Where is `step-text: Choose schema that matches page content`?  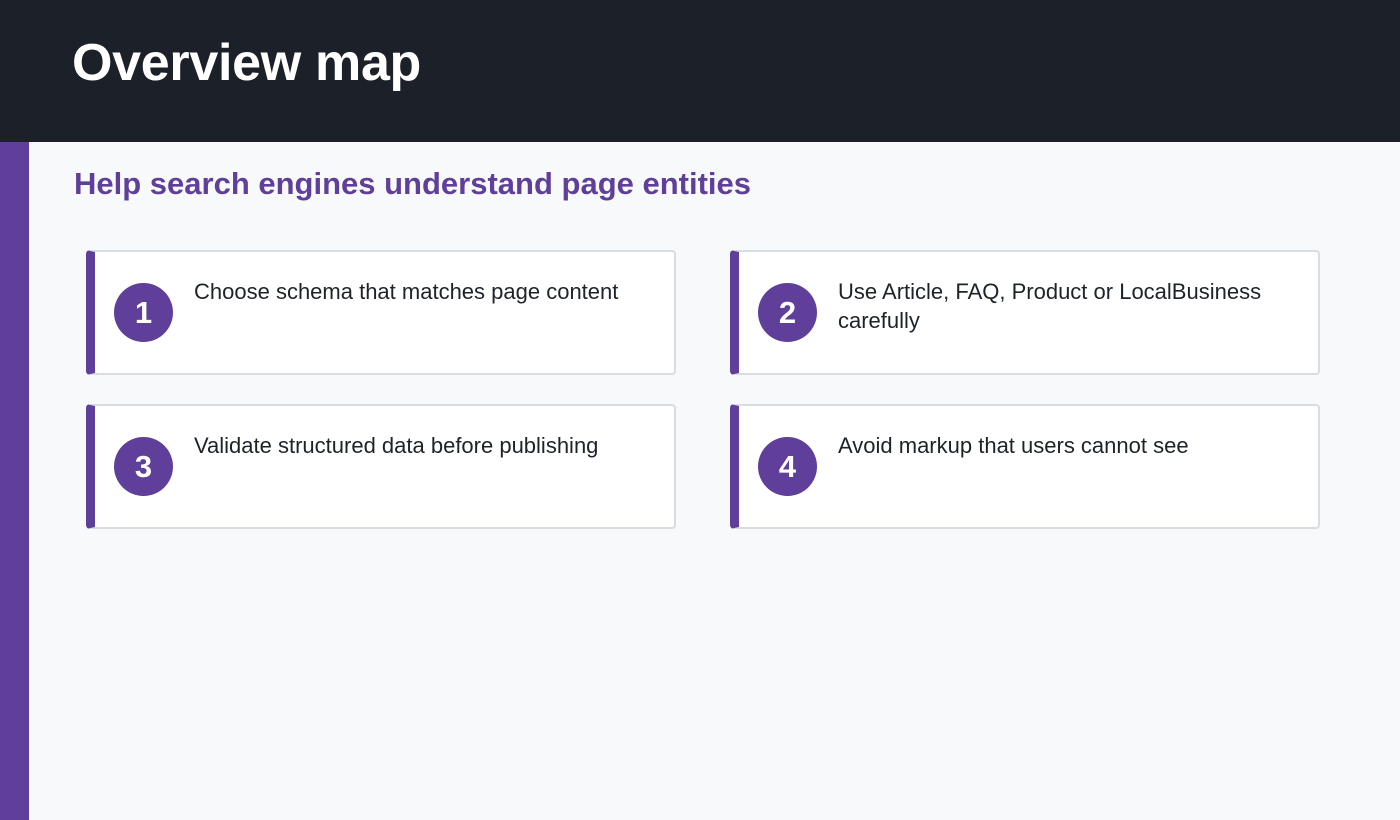 step-text: Choose schema that matches page content is located at coordinates (406, 291).